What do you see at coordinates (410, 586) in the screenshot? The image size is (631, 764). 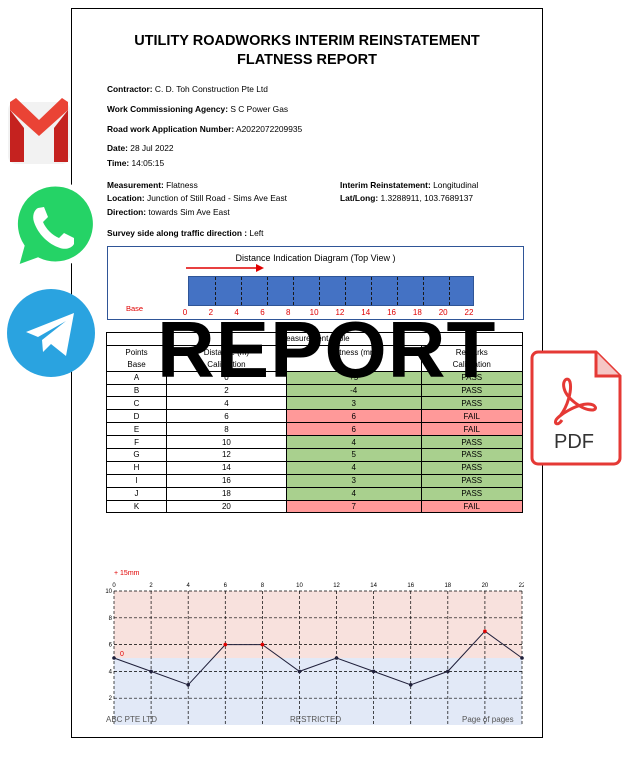 I see `x-tick-label: 16` at bounding box center [410, 586].